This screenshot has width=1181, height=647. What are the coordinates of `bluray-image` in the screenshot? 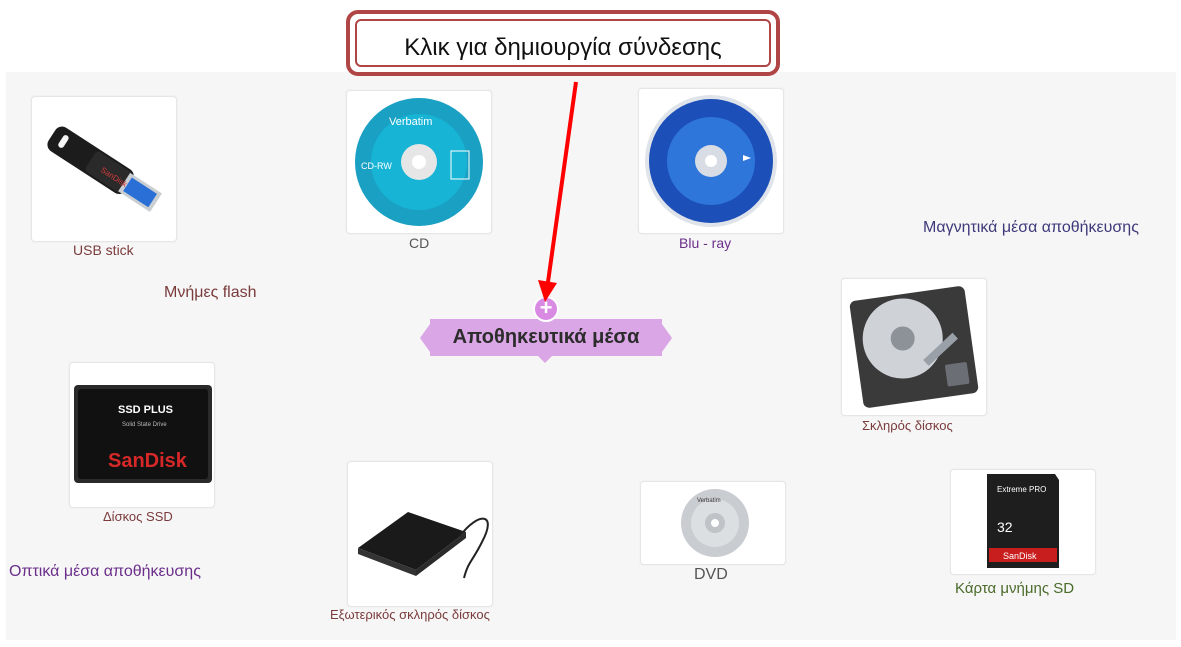 It's located at (711, 161).